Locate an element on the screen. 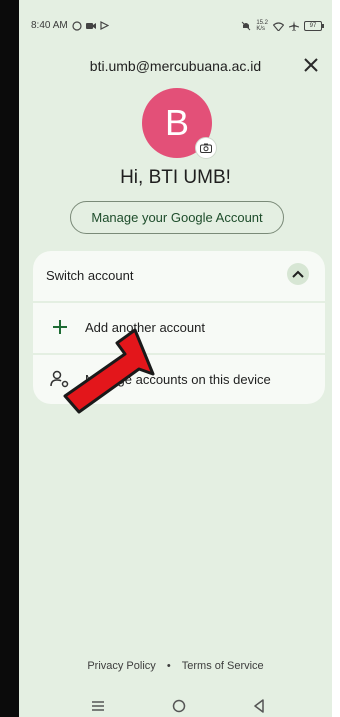 This screenshot has height=717, width=340. back-button is located at coordinates (259, 706).